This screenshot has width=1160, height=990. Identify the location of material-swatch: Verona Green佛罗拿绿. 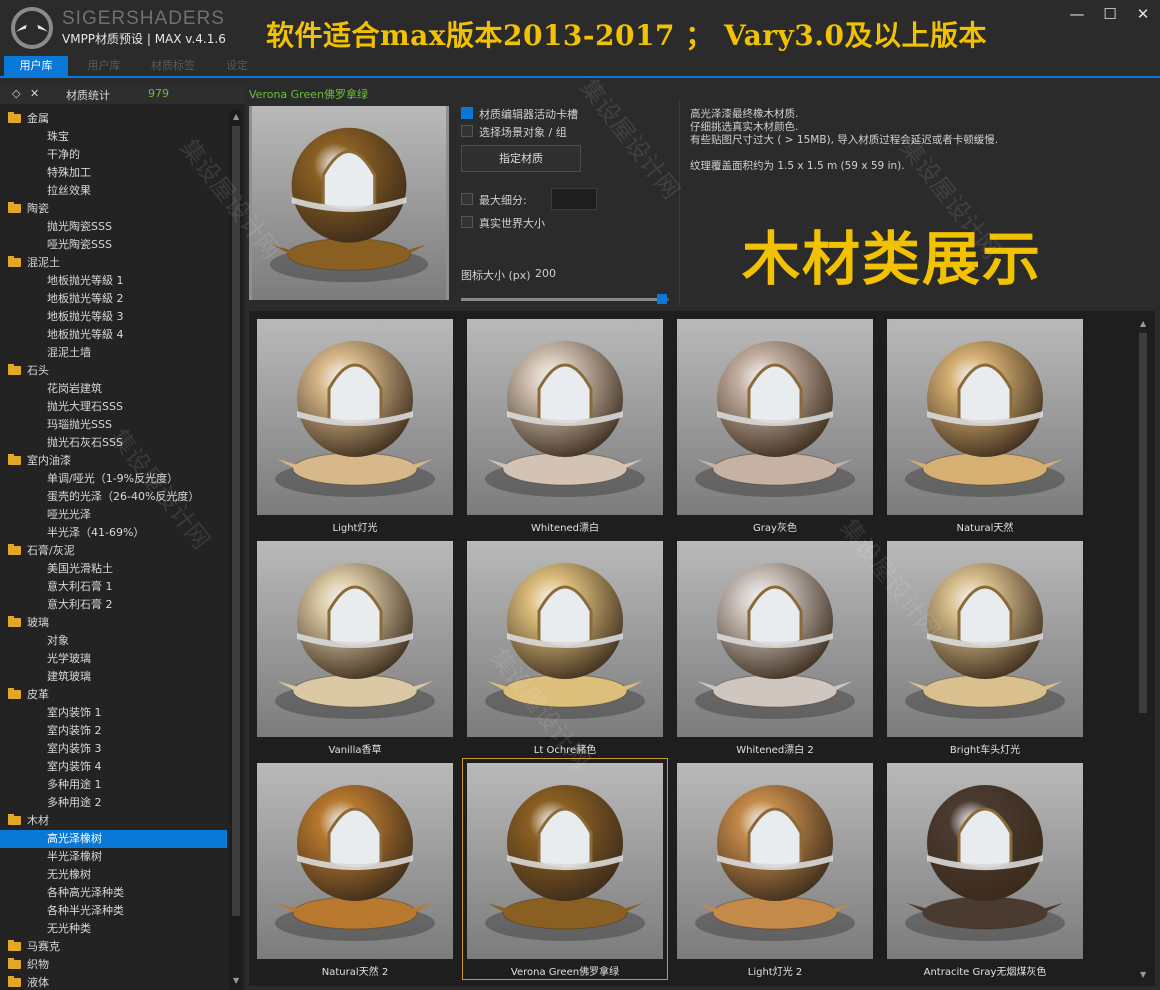
(565, 869).